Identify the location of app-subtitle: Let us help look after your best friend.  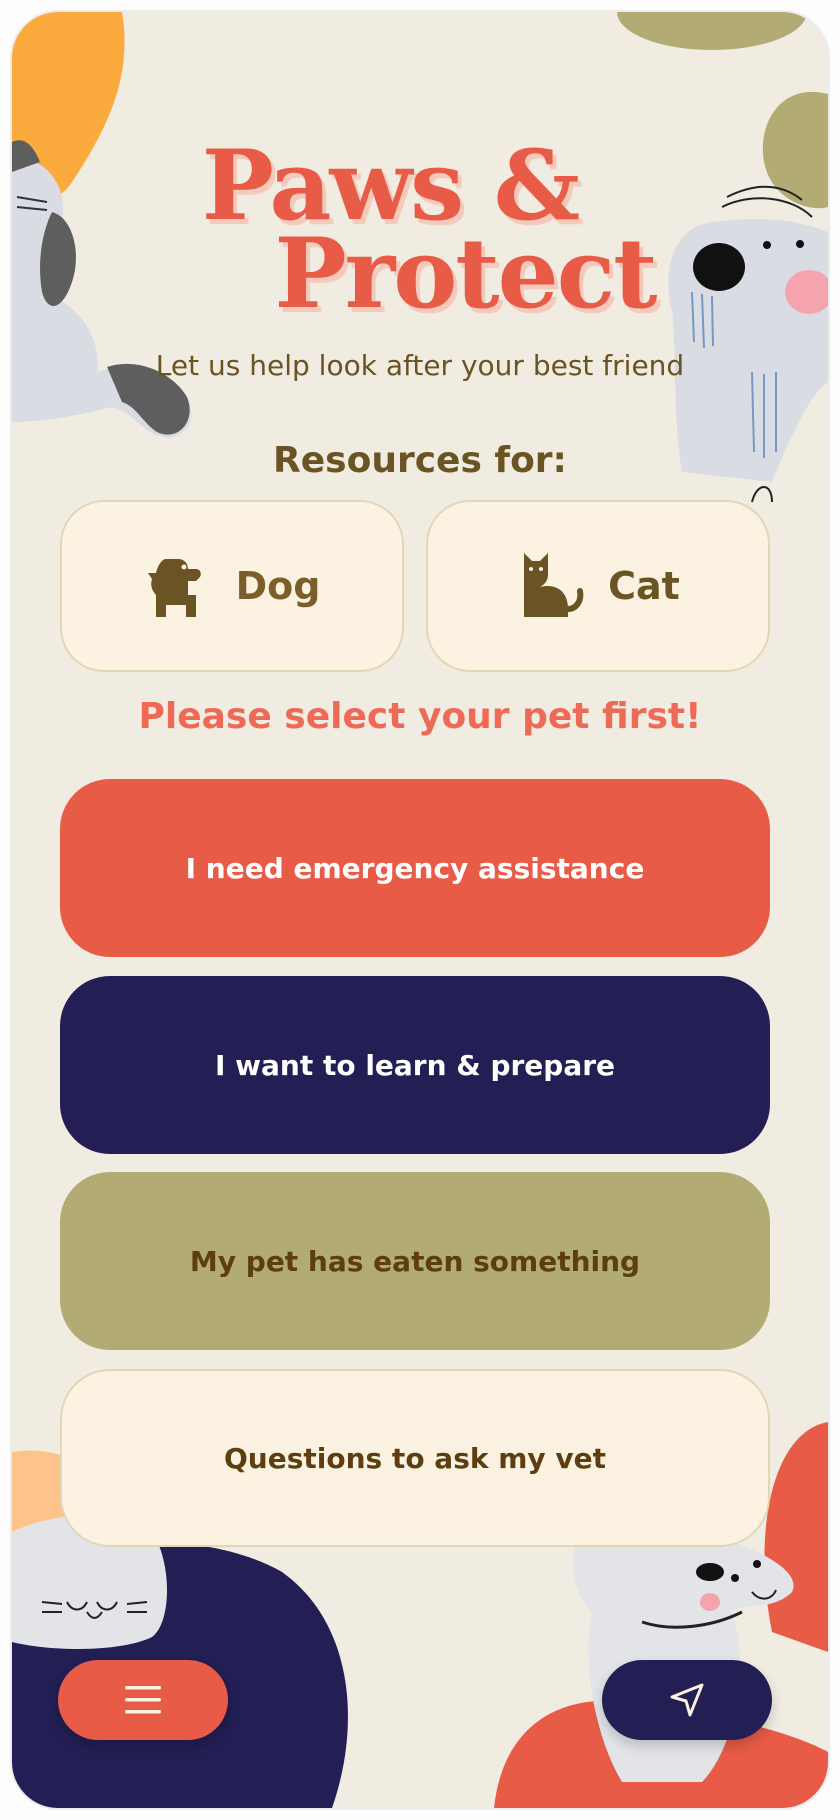
(420, 365).